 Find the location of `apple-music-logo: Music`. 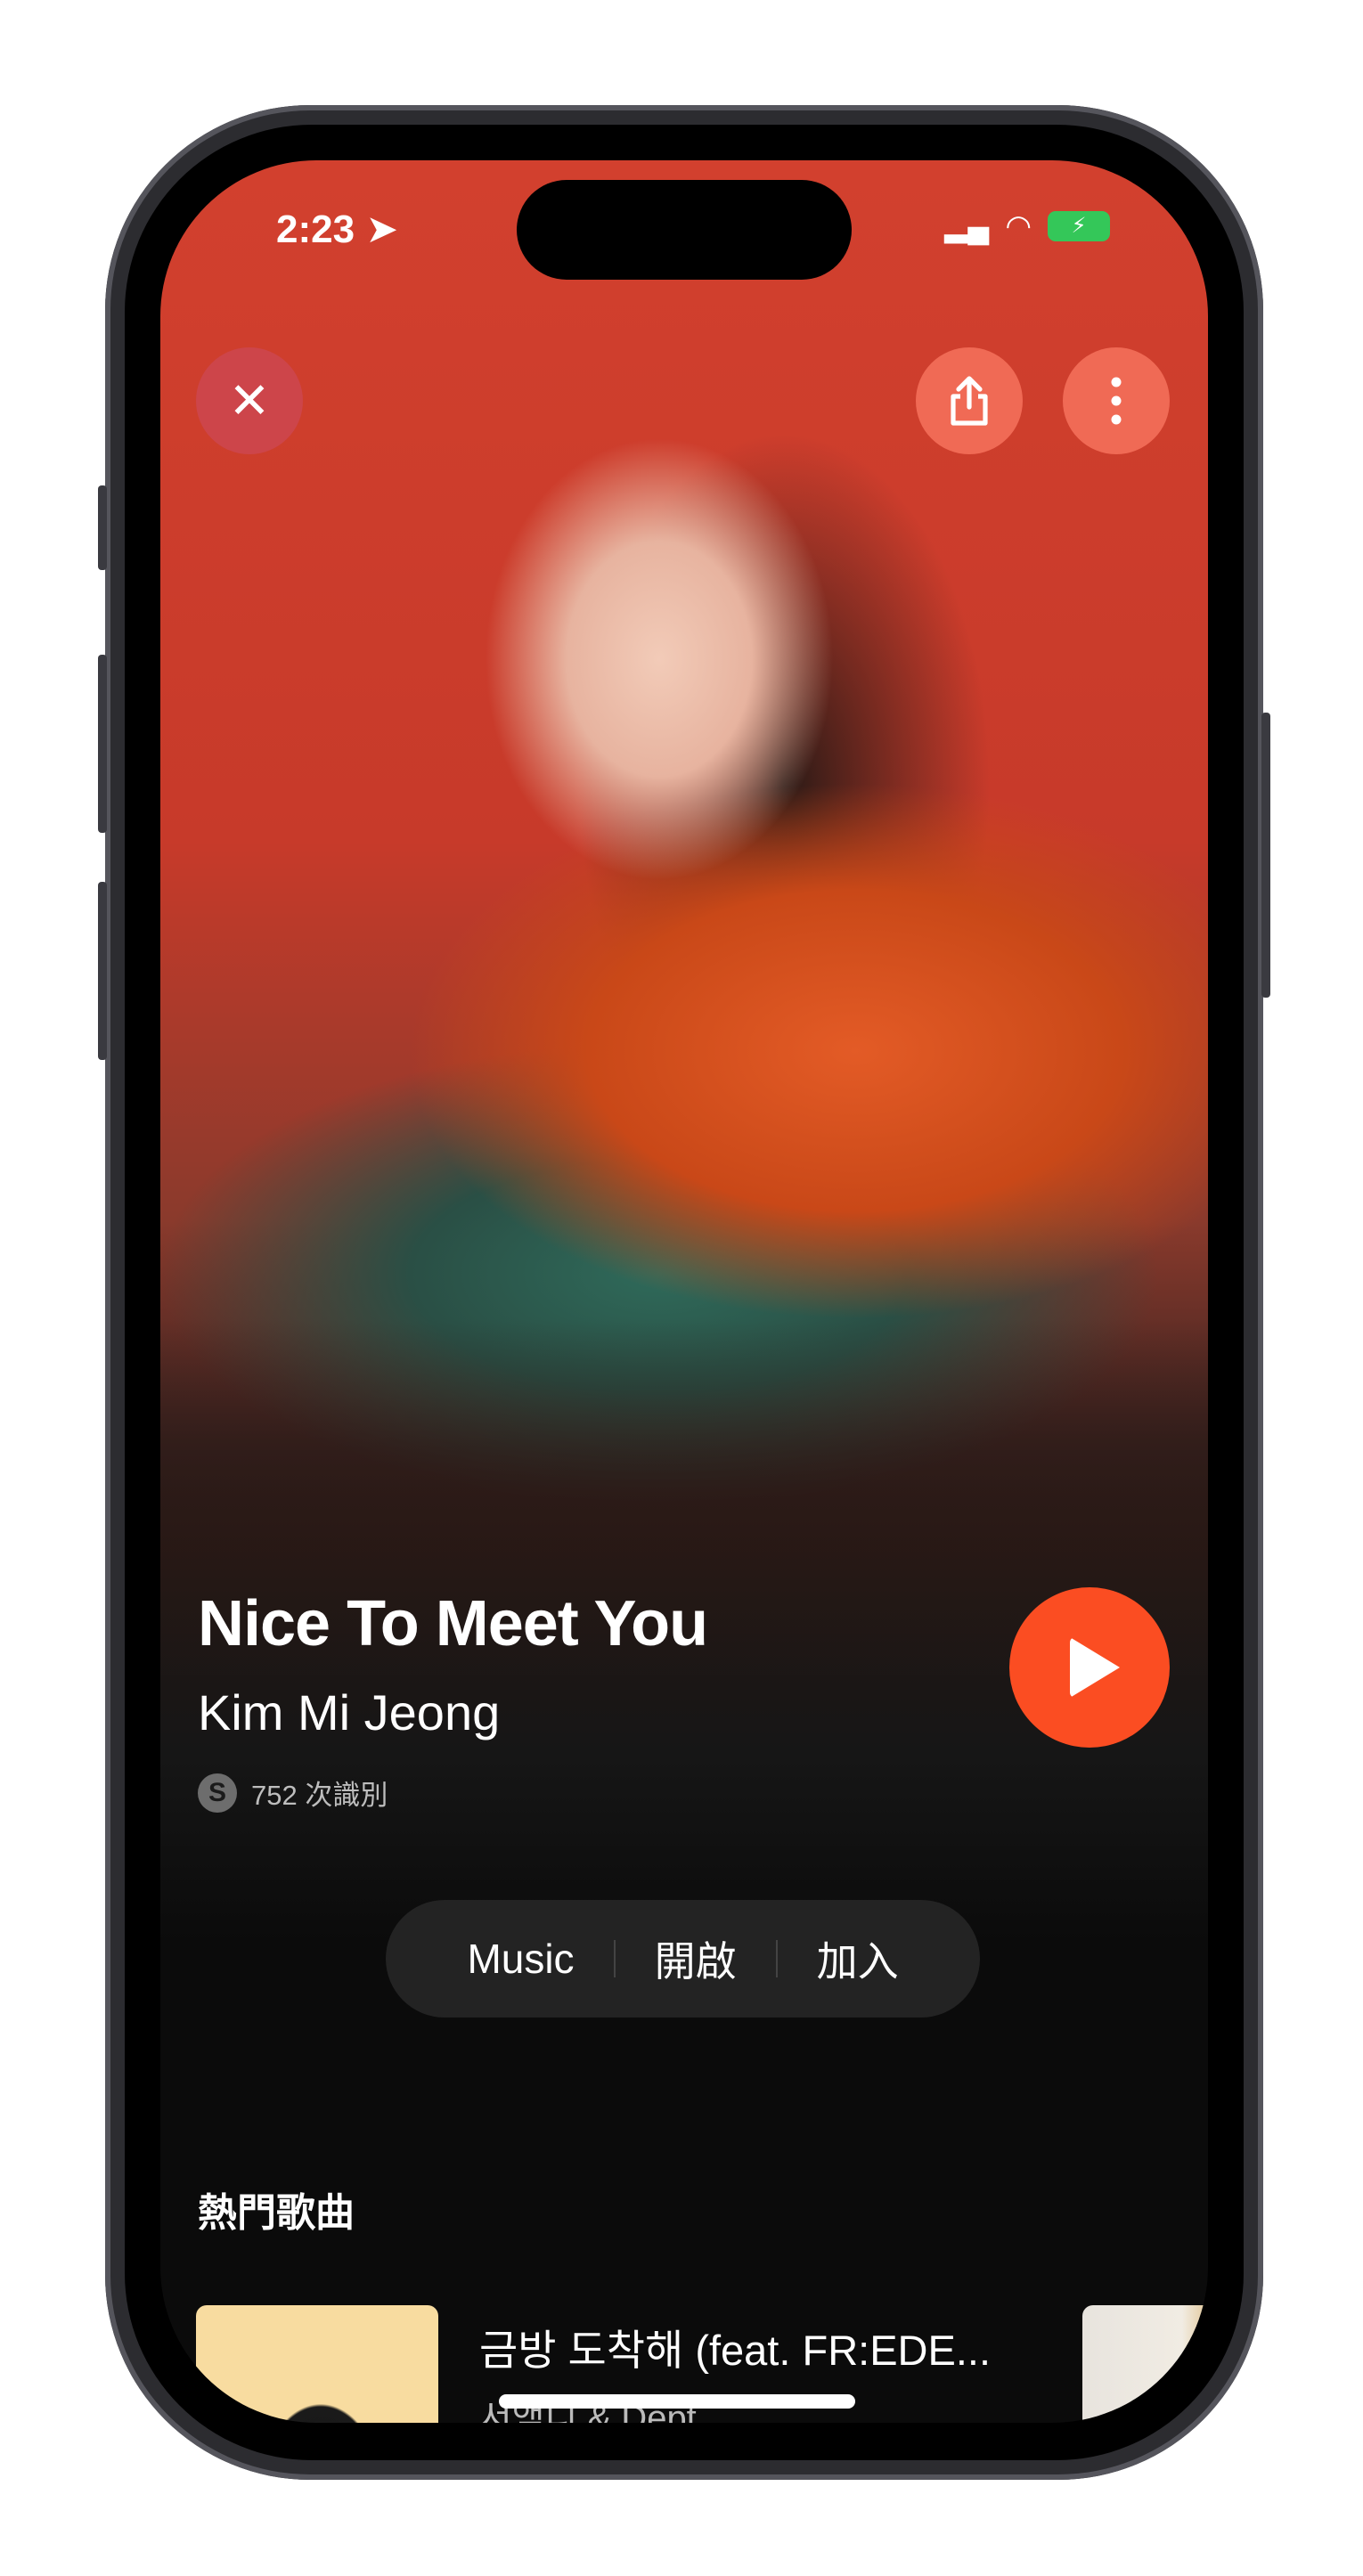

apple-music-logo: Music is located at coordinates (520, 1959).